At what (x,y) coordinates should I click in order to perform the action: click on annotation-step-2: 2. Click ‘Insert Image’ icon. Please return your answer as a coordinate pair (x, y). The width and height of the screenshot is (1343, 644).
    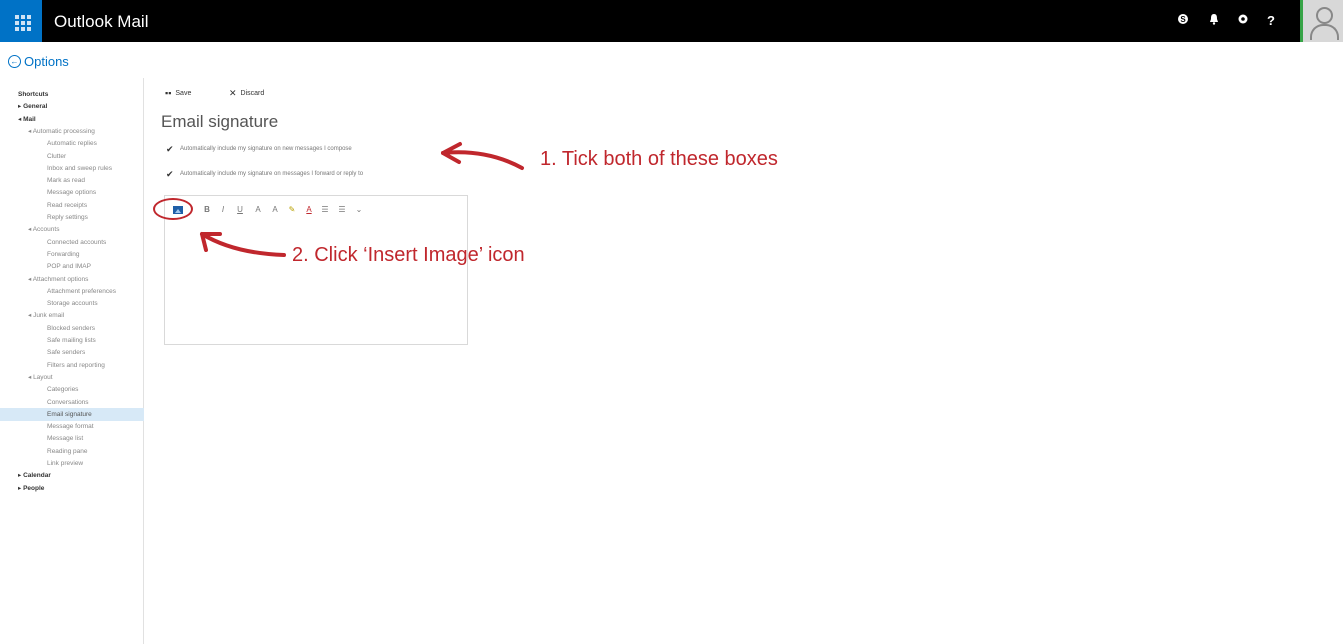
    Looking at the image, I should click on (408, 255).